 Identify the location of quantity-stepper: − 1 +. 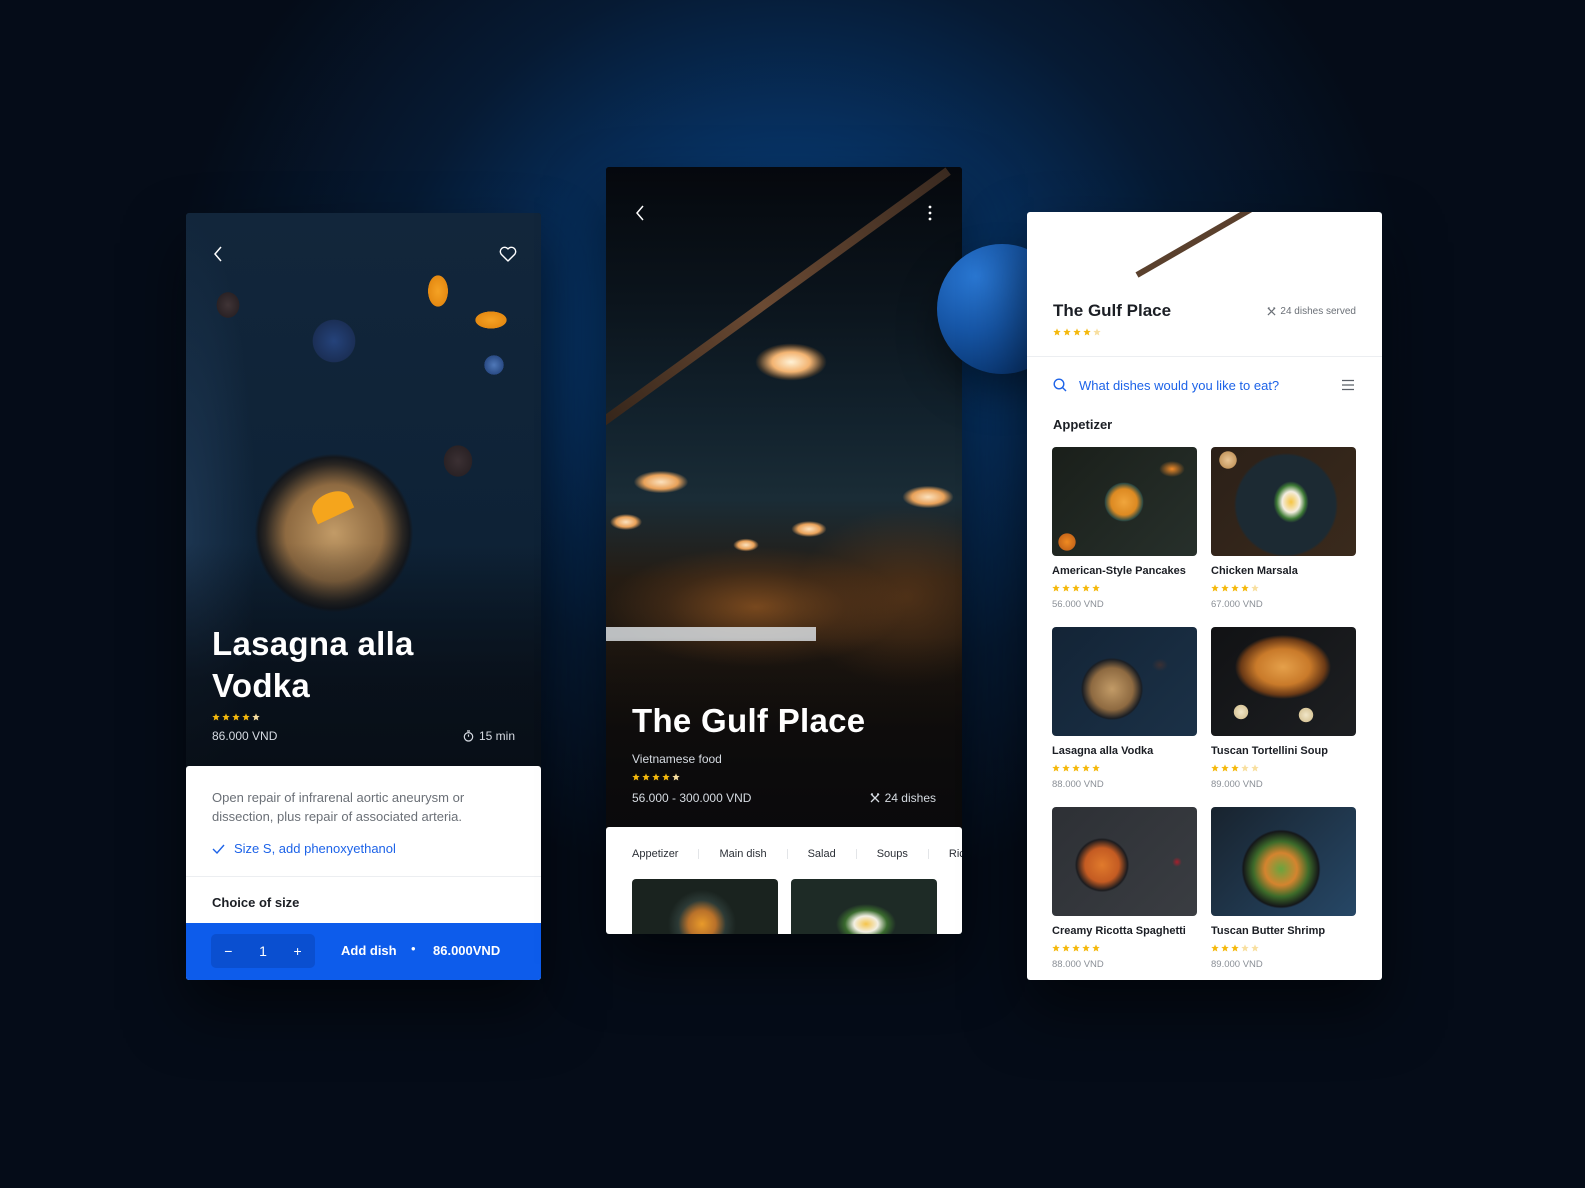
(263, 951).